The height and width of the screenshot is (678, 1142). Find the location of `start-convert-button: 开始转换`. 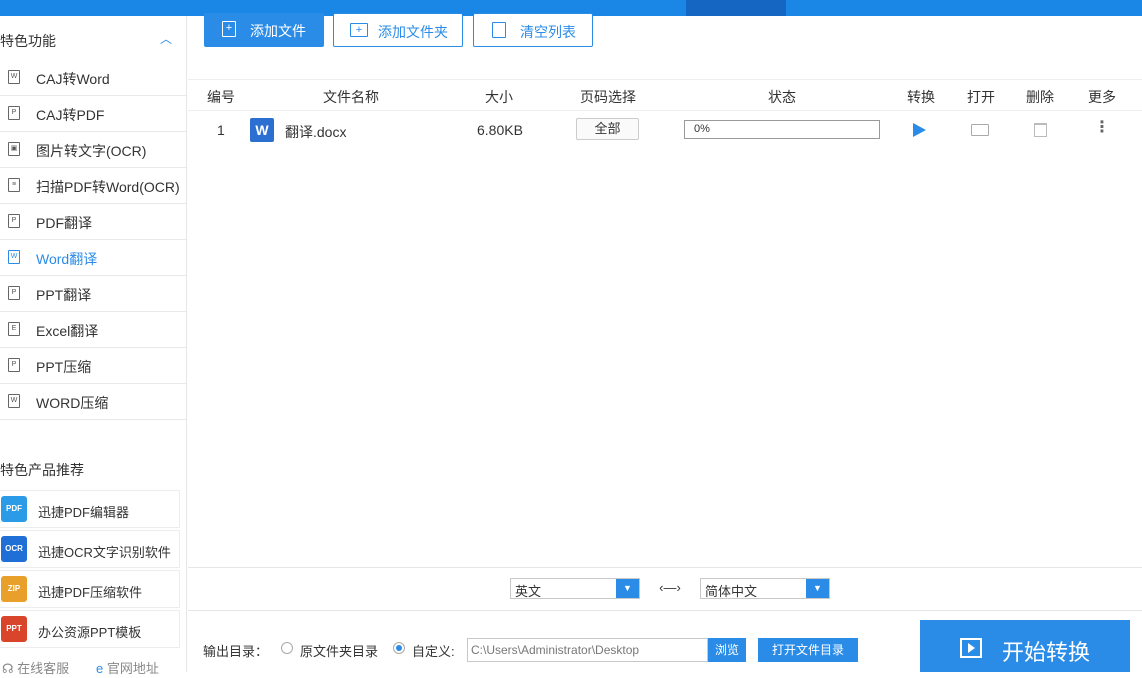

start-convert-button: 开始转换 is located at coordinates (1025, 646).